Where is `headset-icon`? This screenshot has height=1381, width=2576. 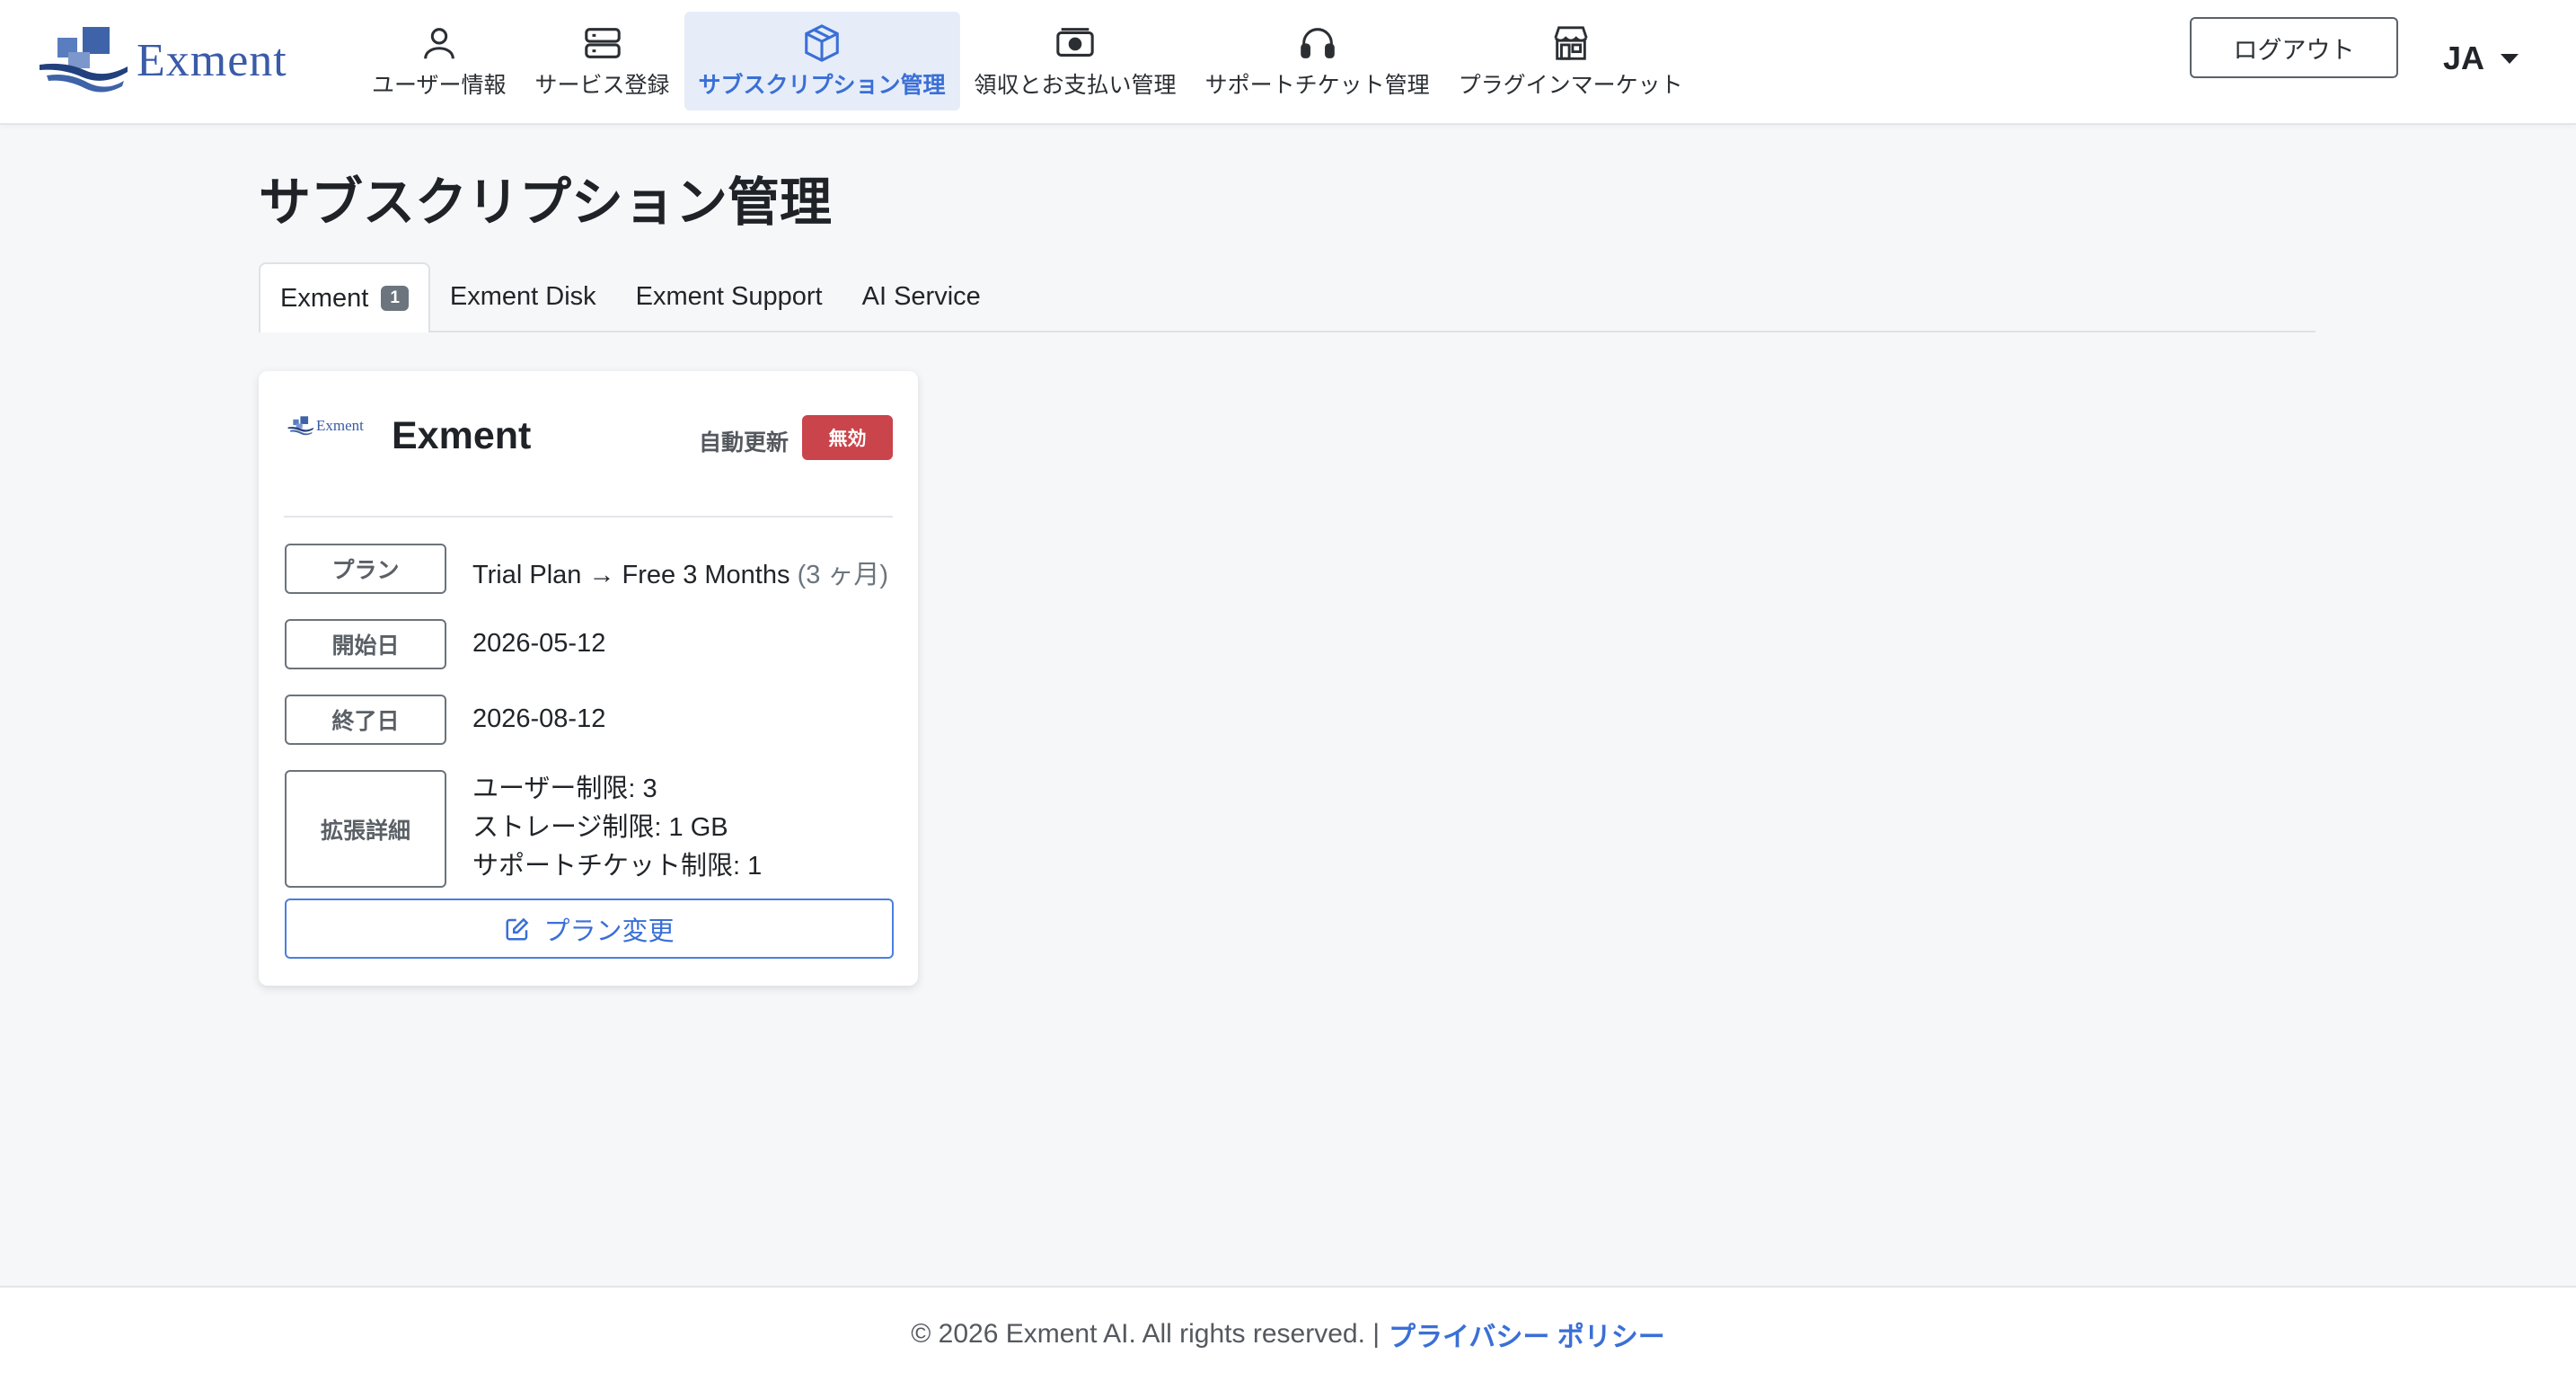
headset-icon is located at coordinates (1317, 43).